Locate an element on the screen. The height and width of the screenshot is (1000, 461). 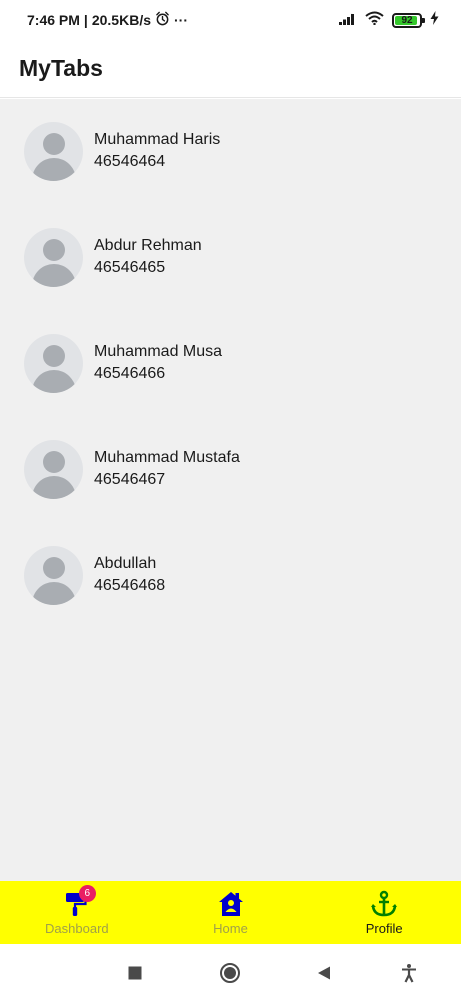
list-item: Muhammad Mustafa 46546467 is located at coordinates (132, 469).